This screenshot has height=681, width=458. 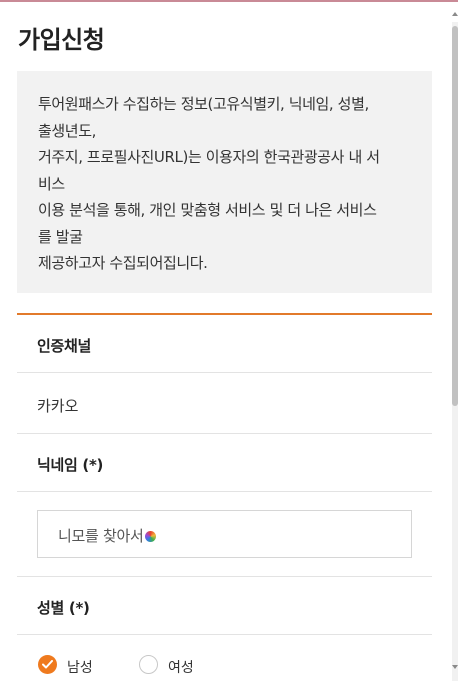 What do you see at coordinates (60, 236) in the screenshot?
I see `notice-line: 를 발굴` at bounding box center [60, 236].